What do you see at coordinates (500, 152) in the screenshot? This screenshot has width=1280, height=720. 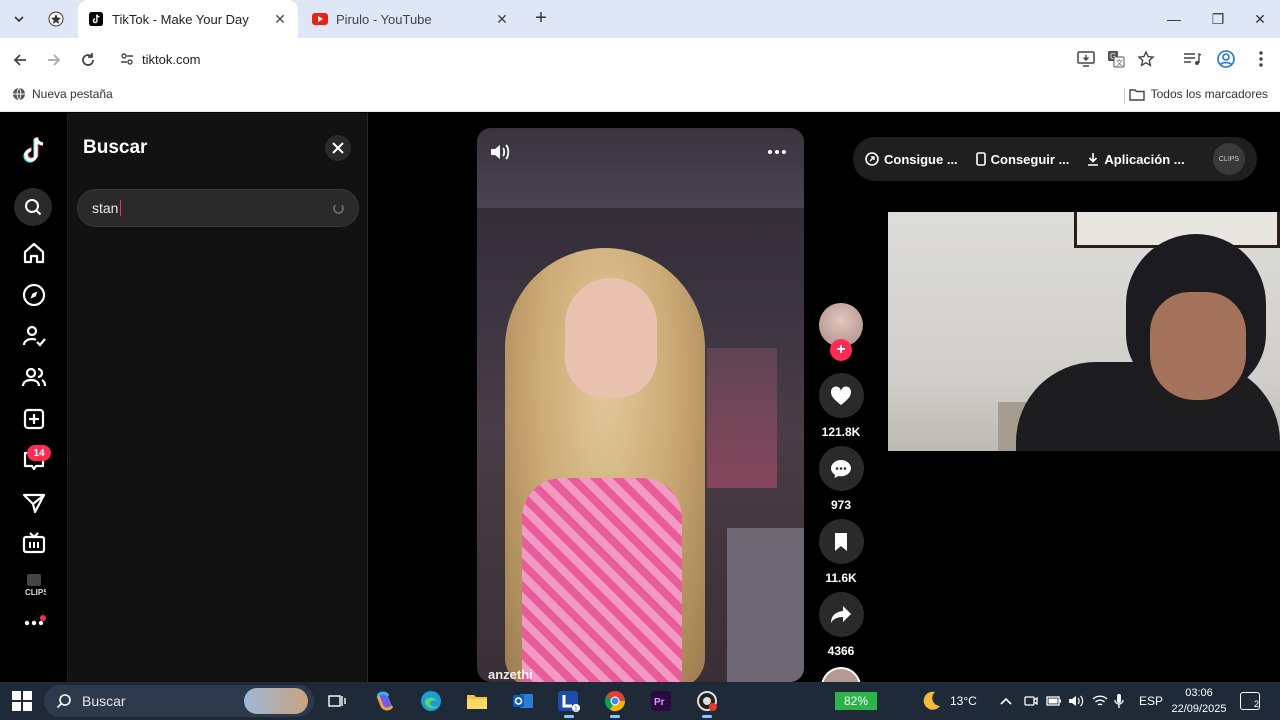 I see `volume-icon` at bounding box center [500, 152].